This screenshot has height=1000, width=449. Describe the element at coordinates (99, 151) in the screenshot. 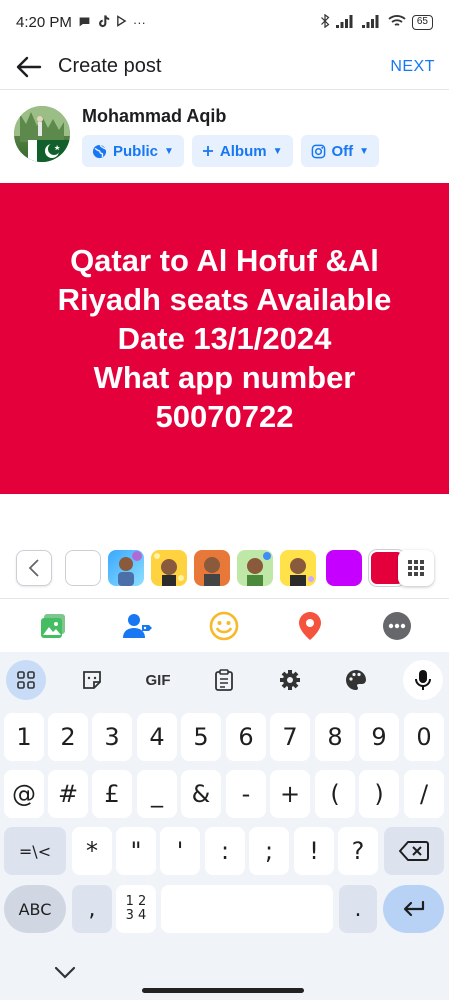

I see `globe-icon` at that location.